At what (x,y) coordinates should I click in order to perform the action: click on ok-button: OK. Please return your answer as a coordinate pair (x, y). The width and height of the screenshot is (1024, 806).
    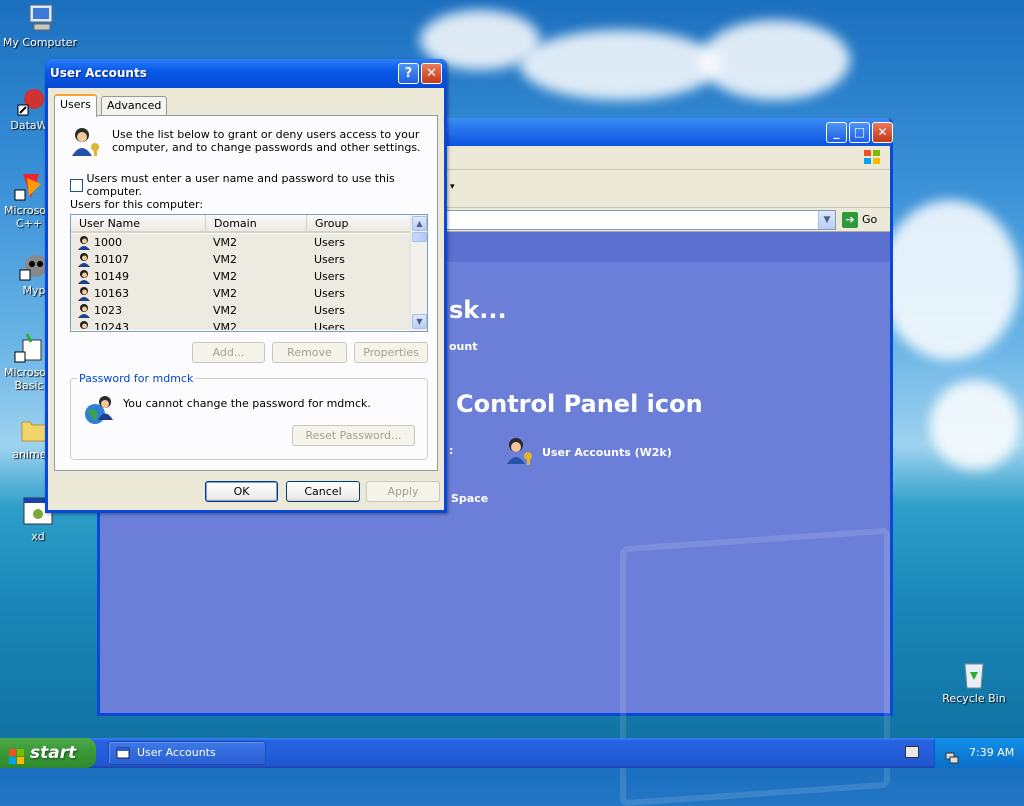
    Looking at the image, I should click on (241, 491).